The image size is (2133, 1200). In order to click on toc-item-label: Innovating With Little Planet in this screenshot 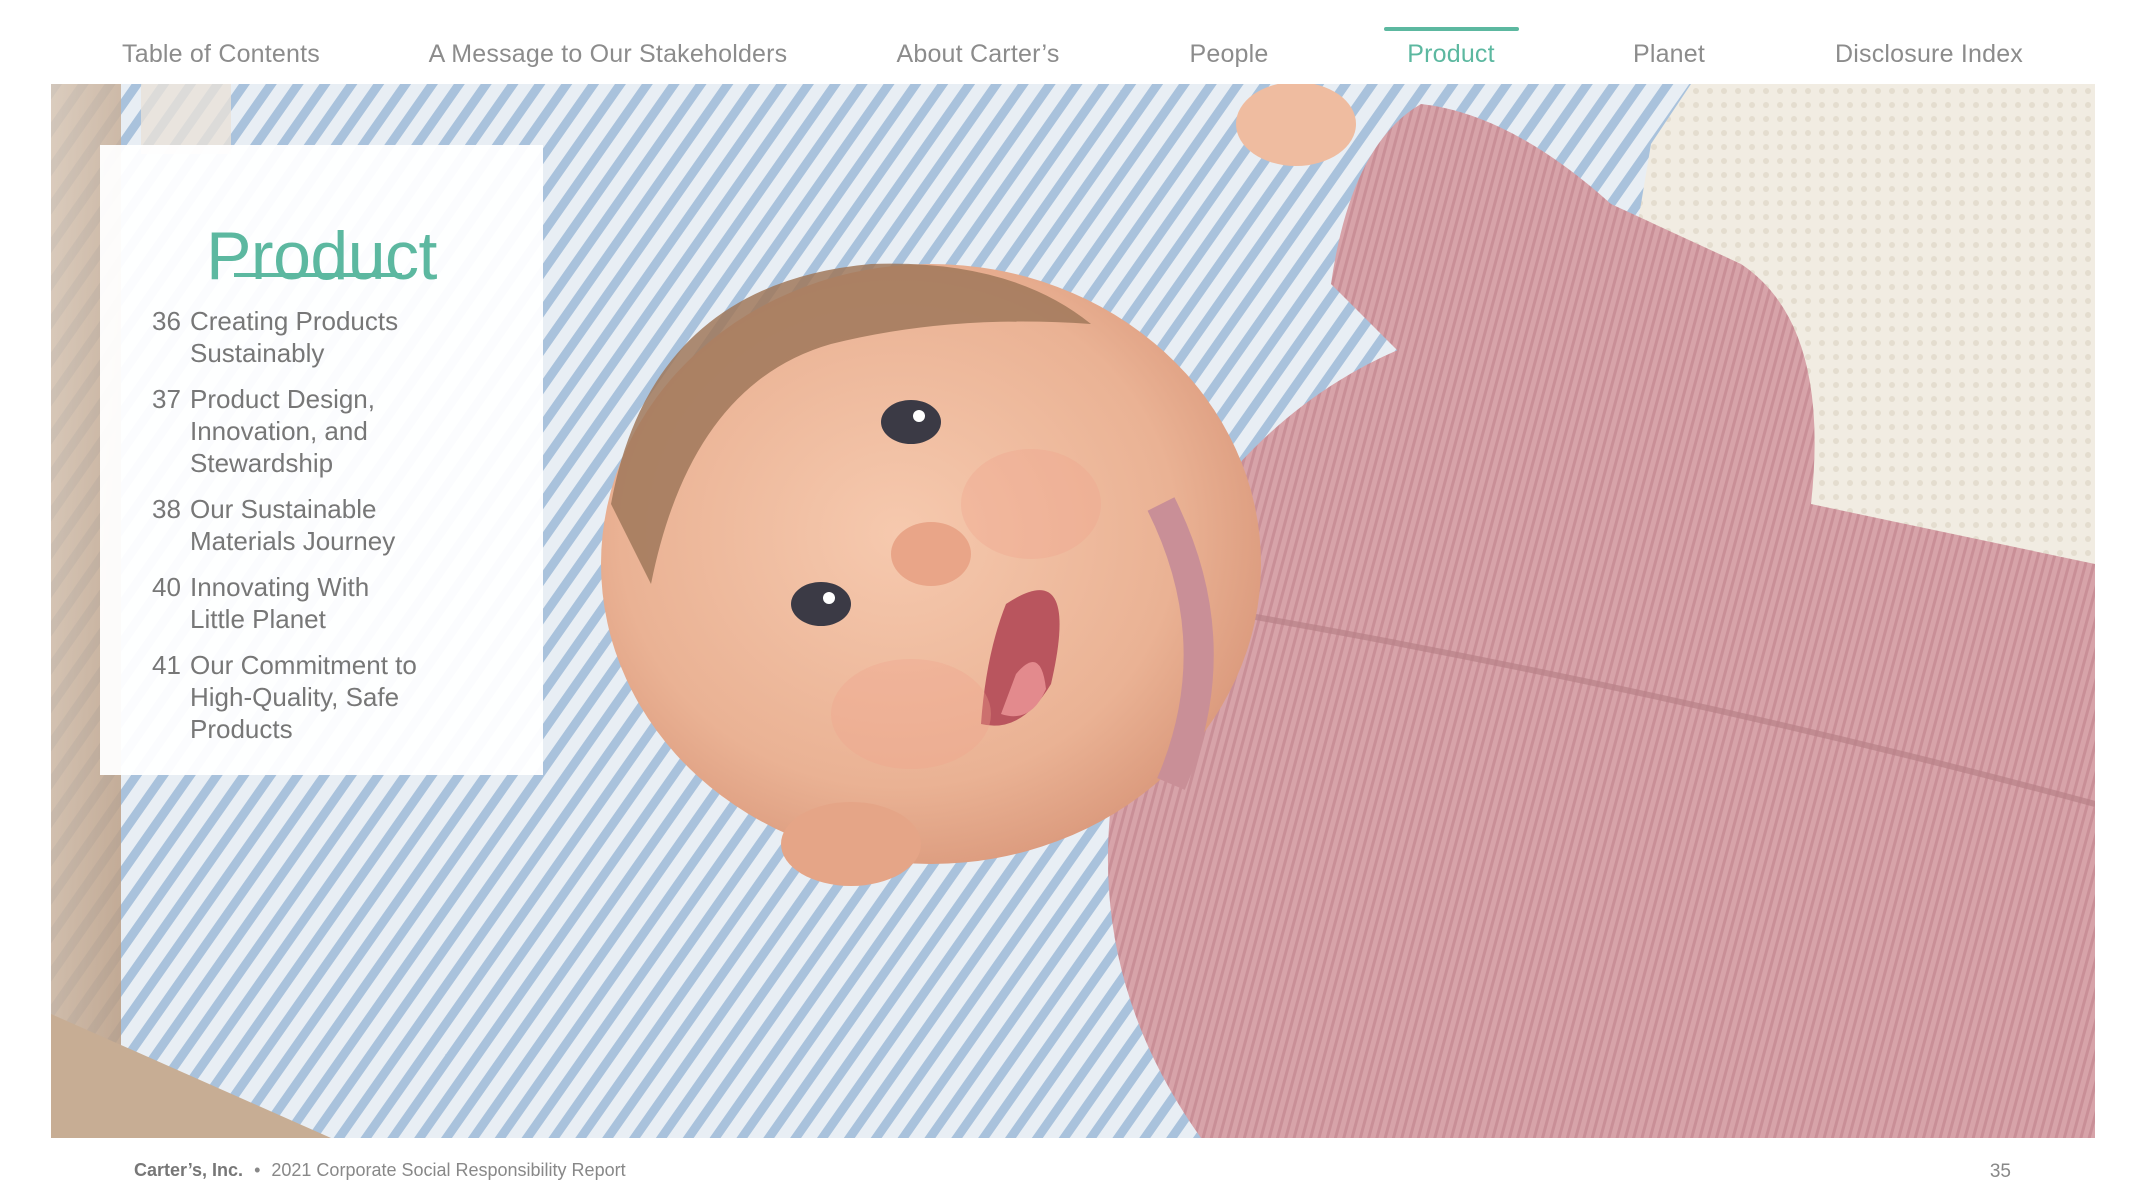, I will do `click(280, 603)`.